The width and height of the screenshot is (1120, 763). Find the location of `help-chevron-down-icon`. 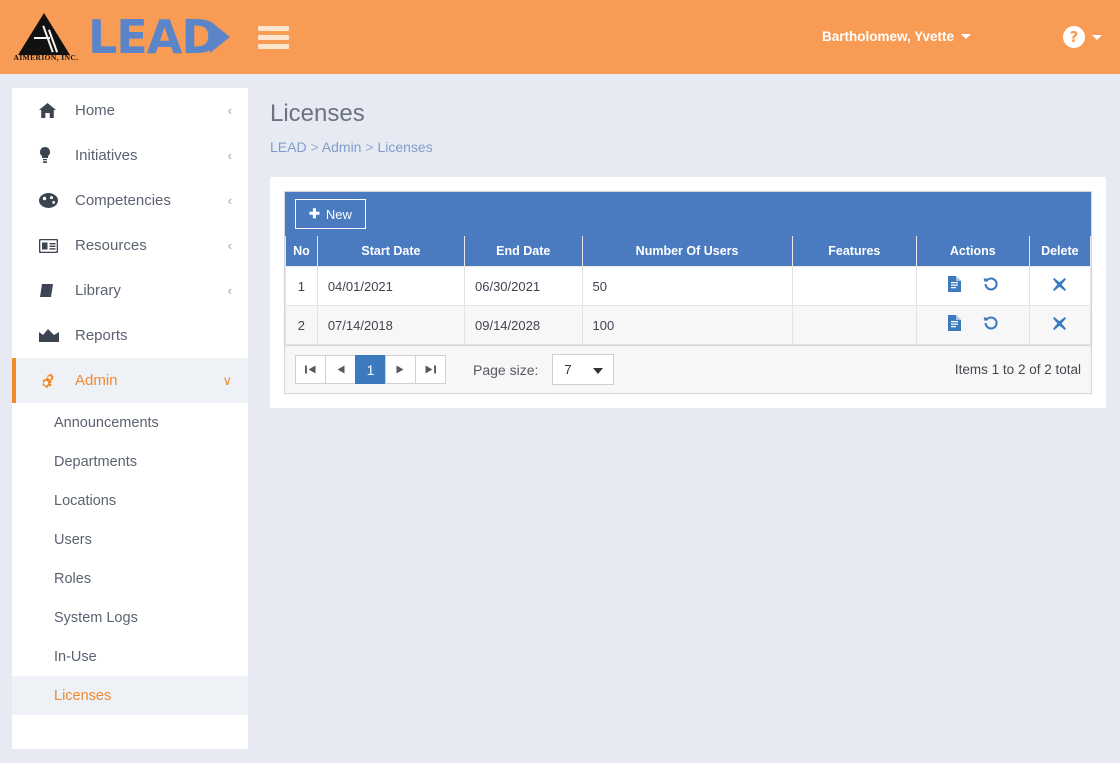

help-chevron-down-icon is located at coordinates (1097, 37).